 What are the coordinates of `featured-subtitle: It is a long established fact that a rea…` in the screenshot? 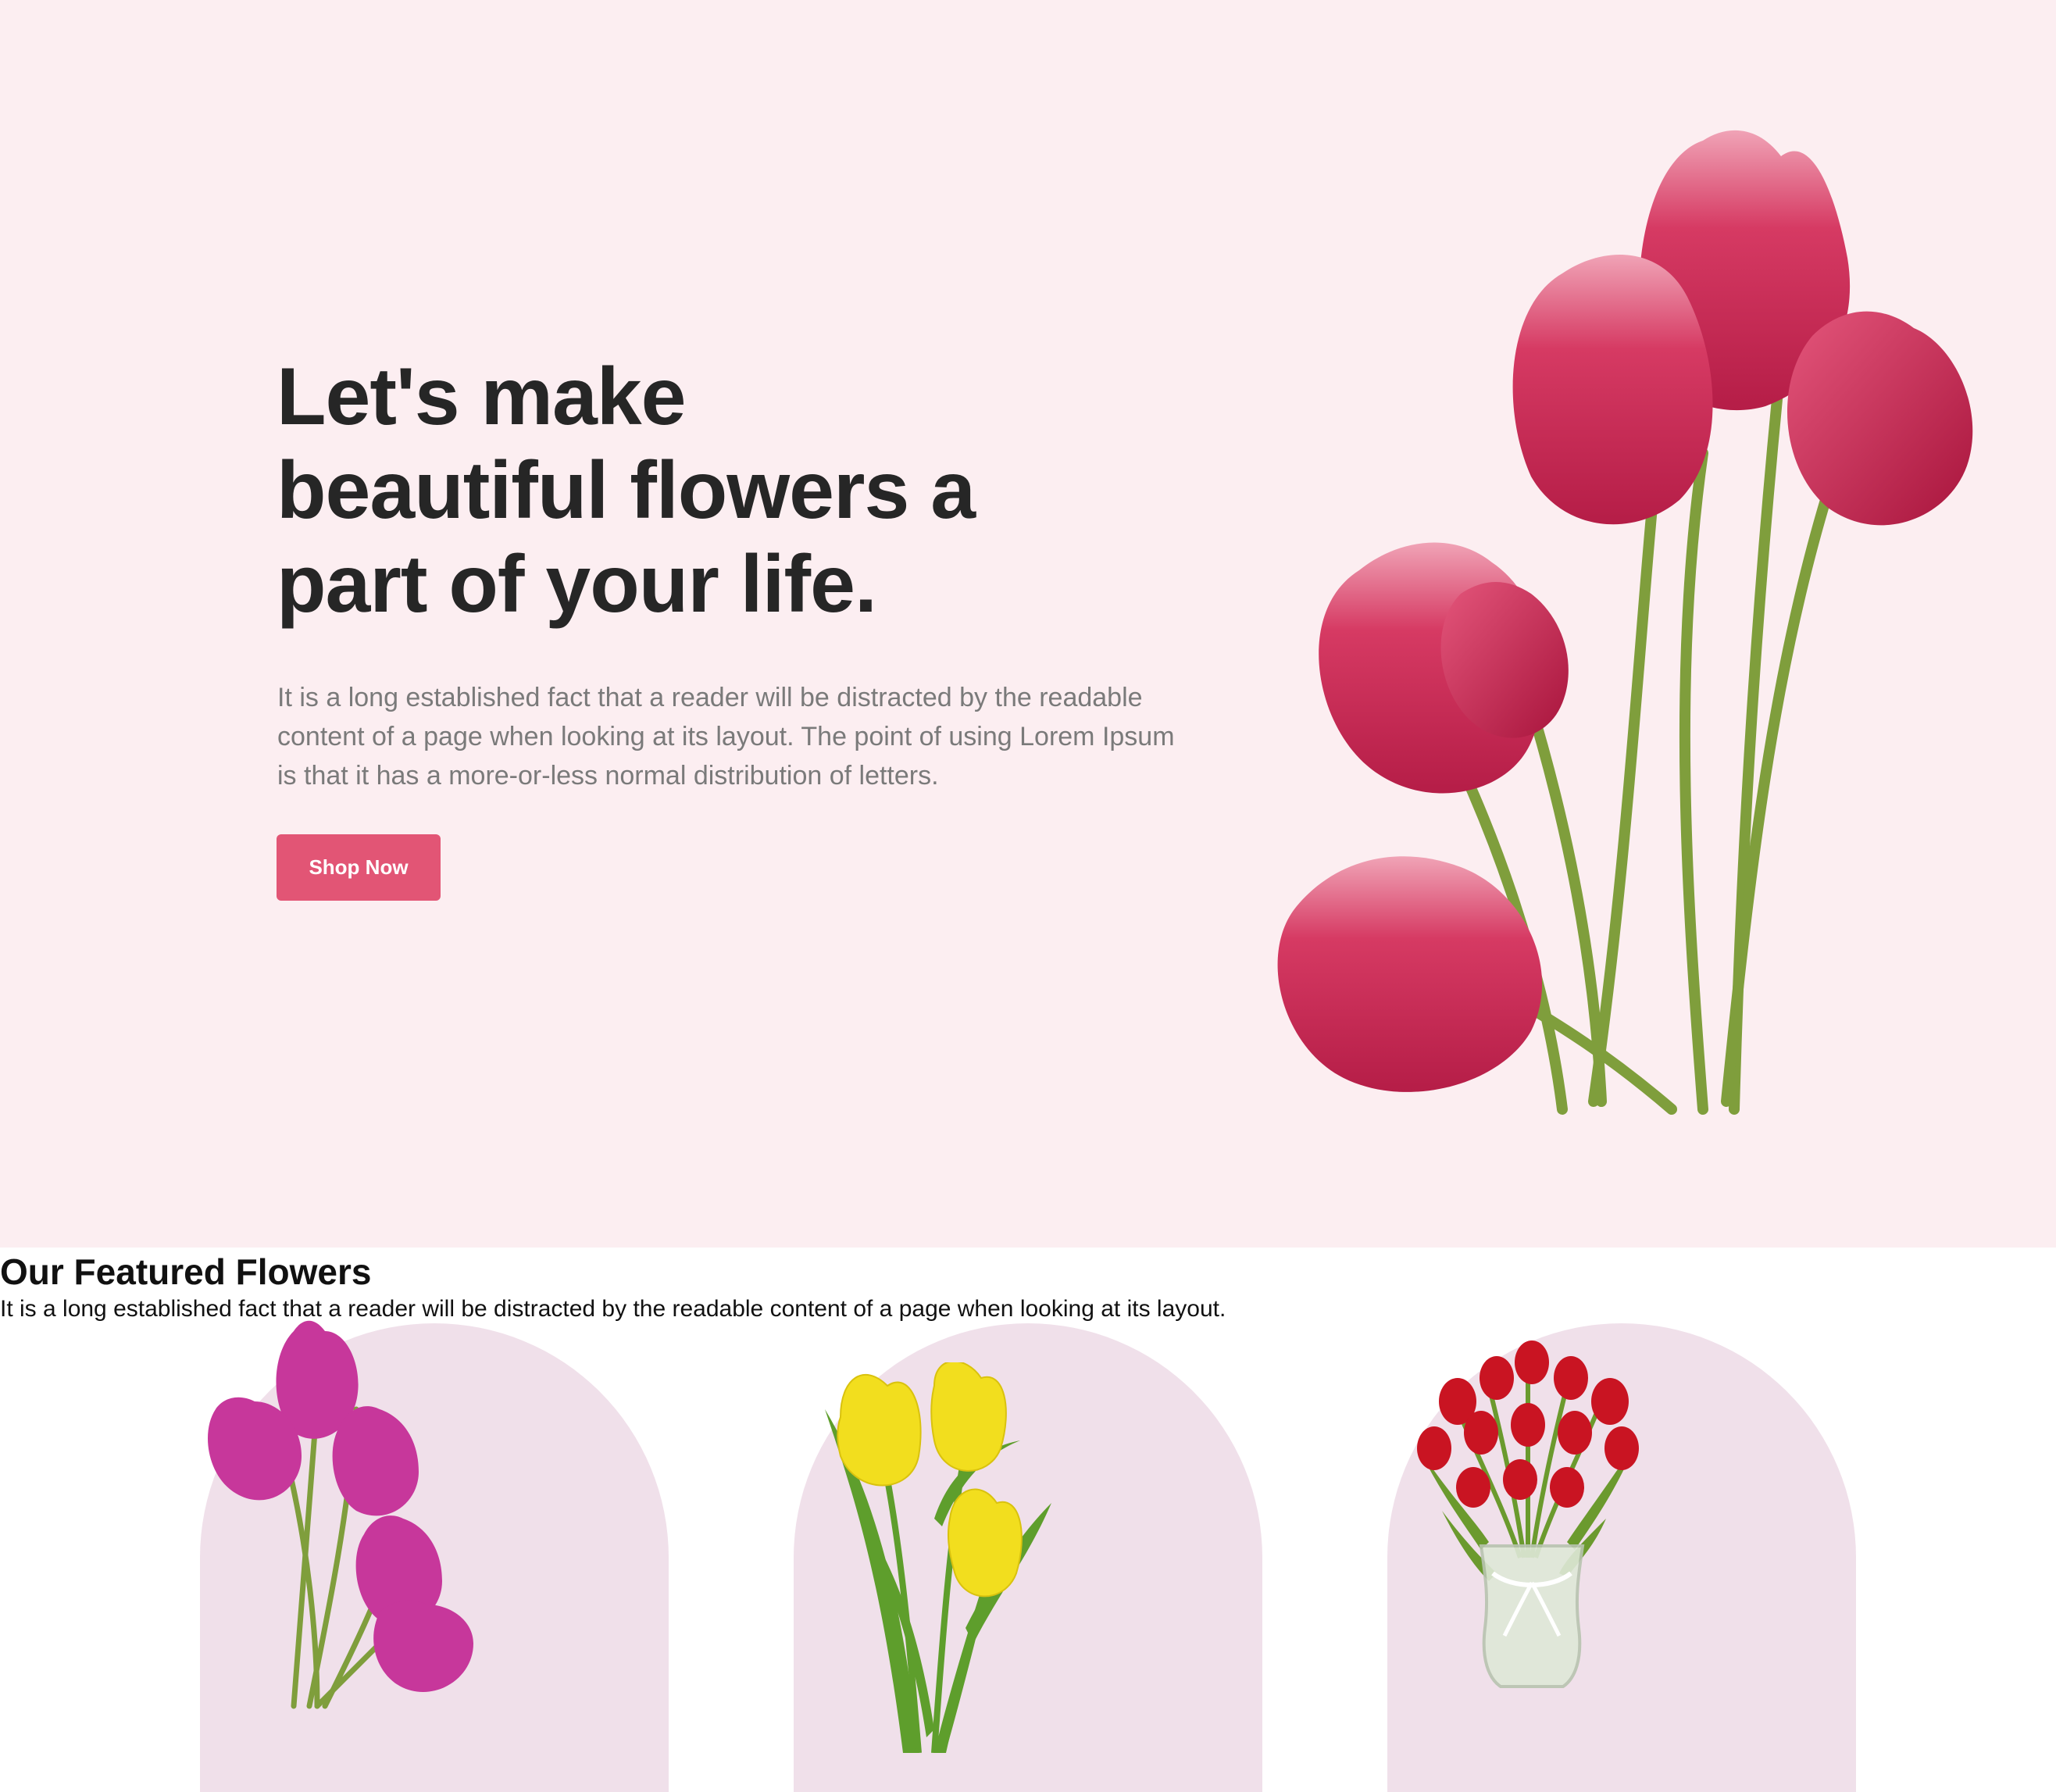 It's located at (613, 1309).